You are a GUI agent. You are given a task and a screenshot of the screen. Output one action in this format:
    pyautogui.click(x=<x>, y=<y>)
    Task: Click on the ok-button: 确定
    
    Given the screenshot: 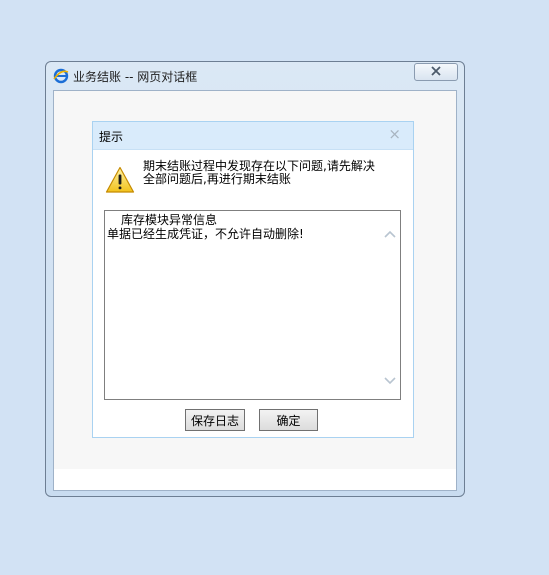 What is the action you would take?
    pyautogui.click(x=288, y=420)
    